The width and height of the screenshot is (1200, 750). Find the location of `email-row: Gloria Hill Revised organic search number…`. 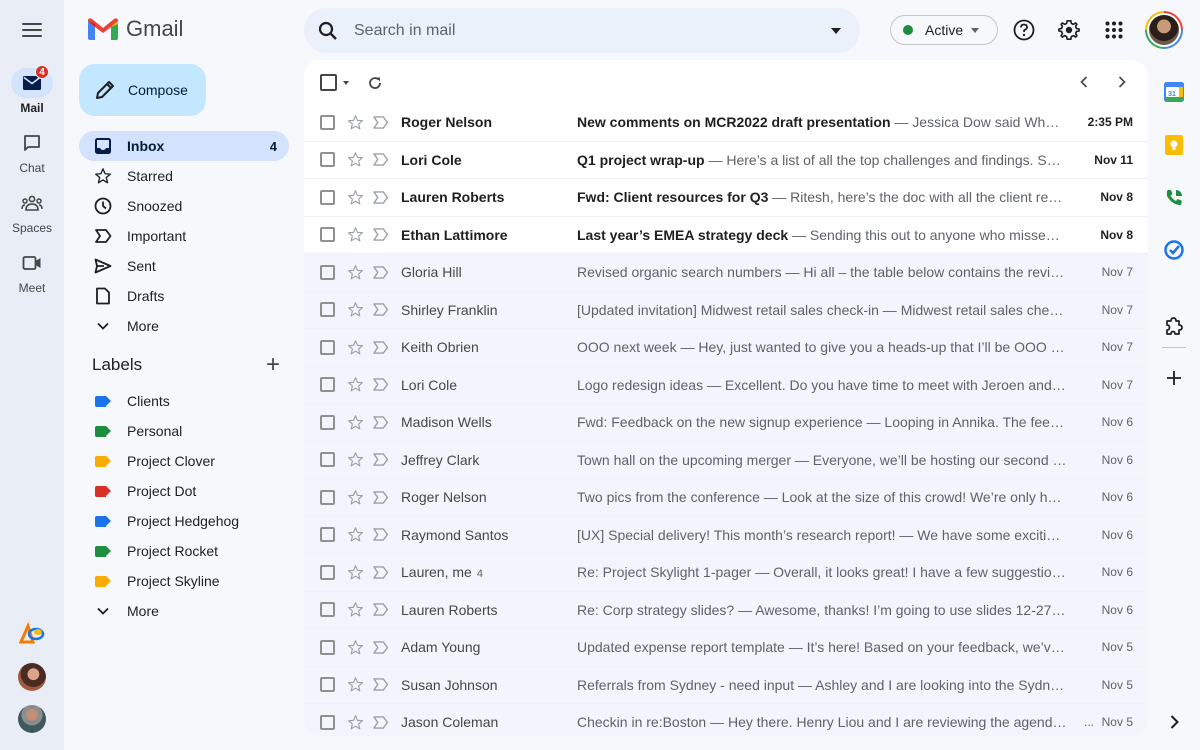

email-row: Gloria Hill Revised organic search number… is located at coordinates (726, 273).